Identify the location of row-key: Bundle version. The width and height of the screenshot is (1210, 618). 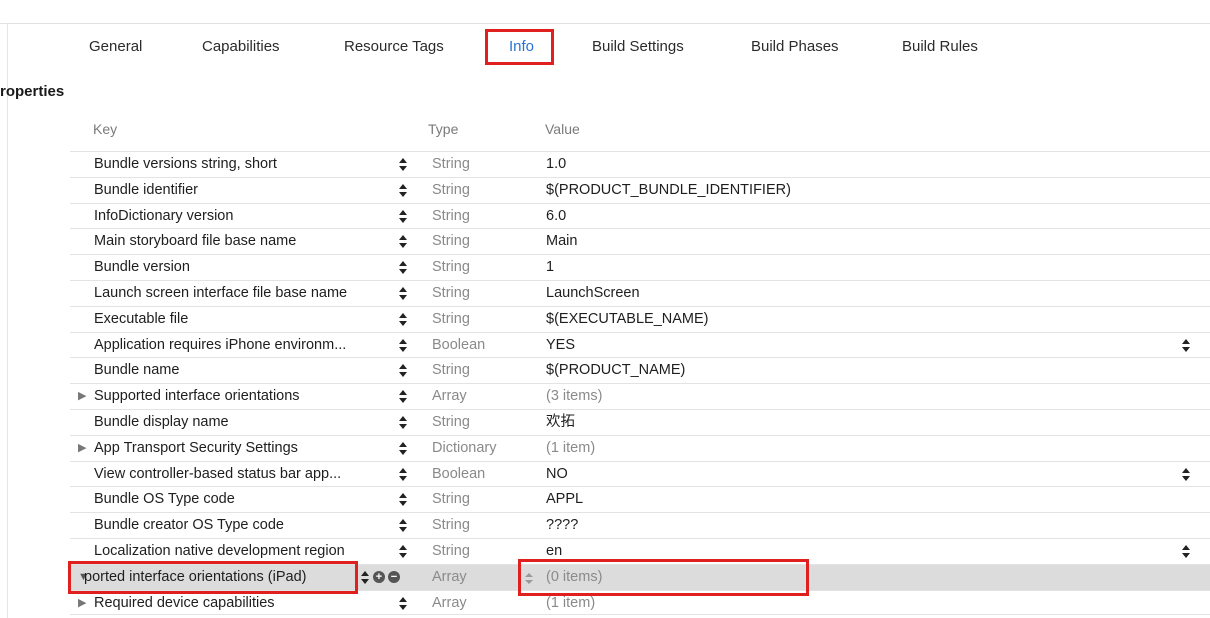
(242, 267).